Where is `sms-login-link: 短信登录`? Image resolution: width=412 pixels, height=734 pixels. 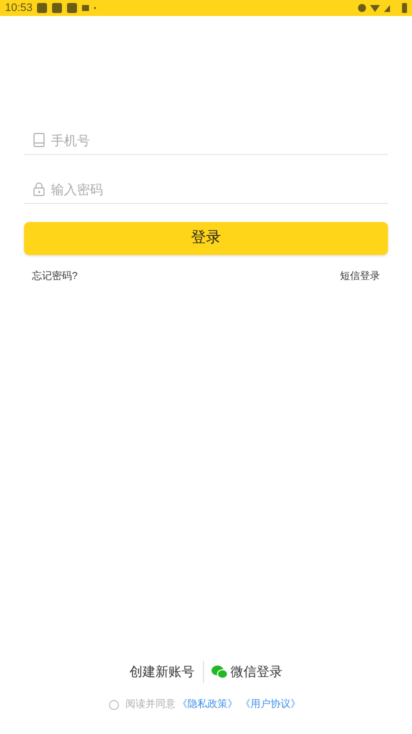
sms-login-link: 短信登录 is located at coordinates (360, 276).